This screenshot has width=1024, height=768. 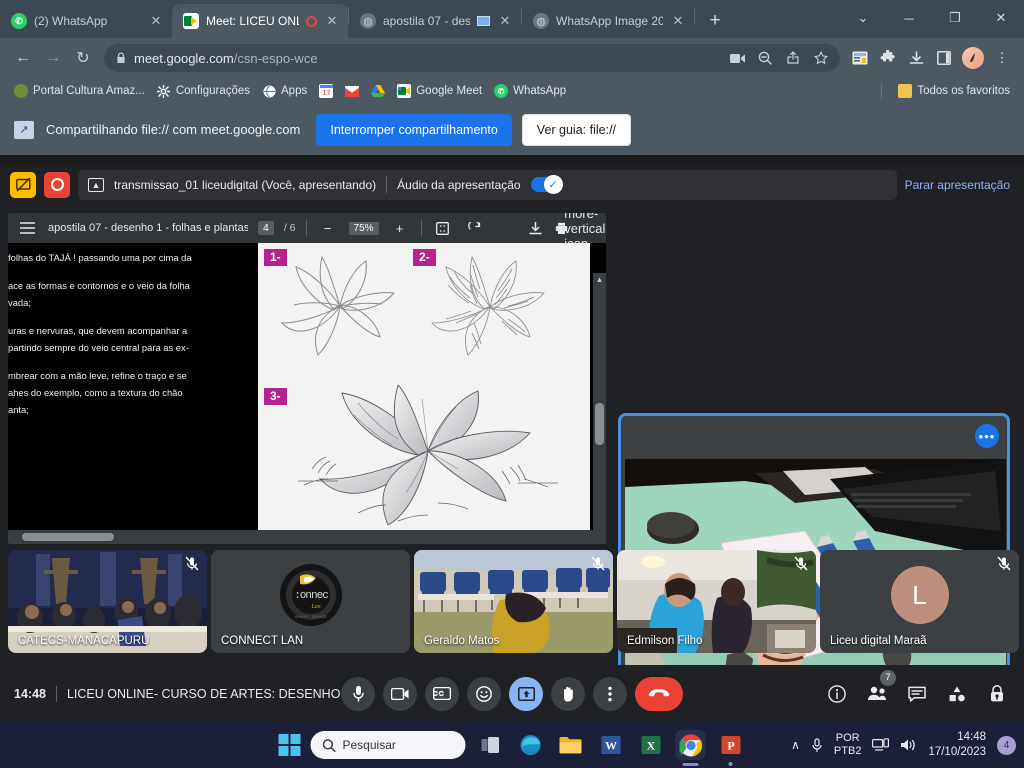 What do you see at coordinates (737, 58) in the screenshot?
I see `camera-icon` at bounding box center [737, 58].